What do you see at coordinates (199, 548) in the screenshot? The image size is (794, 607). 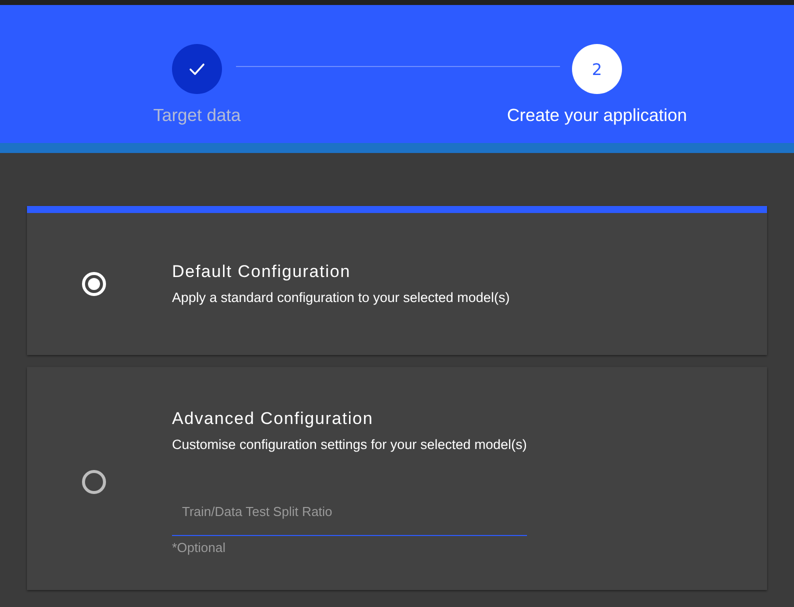 I see `helper-text: *Optional` at bounding box center [199, 548].